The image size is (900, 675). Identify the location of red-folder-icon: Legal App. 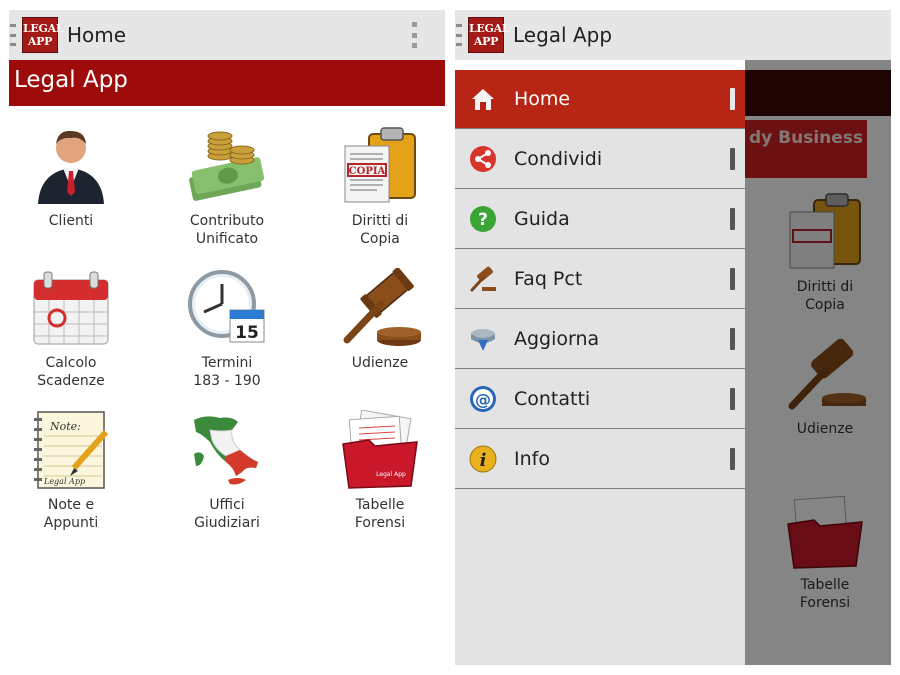
(380, 449).